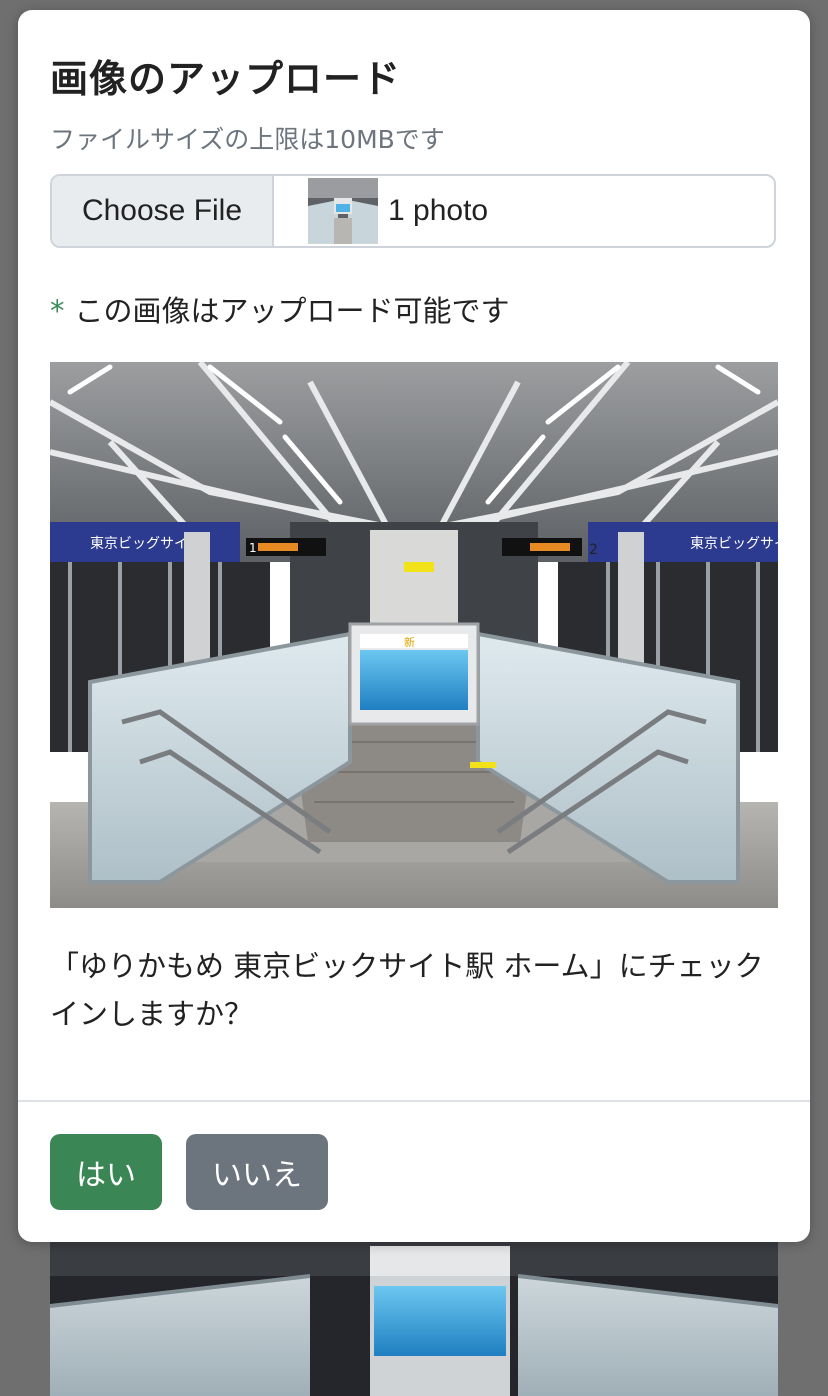  Describe the element at coordinates (163, 211) in the screenshot. I see `choose-file-button: Choose File` at that location.